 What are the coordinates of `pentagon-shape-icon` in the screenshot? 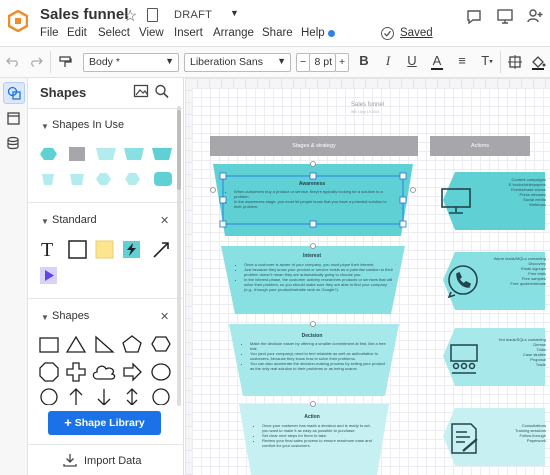 It's located at (132, 344).